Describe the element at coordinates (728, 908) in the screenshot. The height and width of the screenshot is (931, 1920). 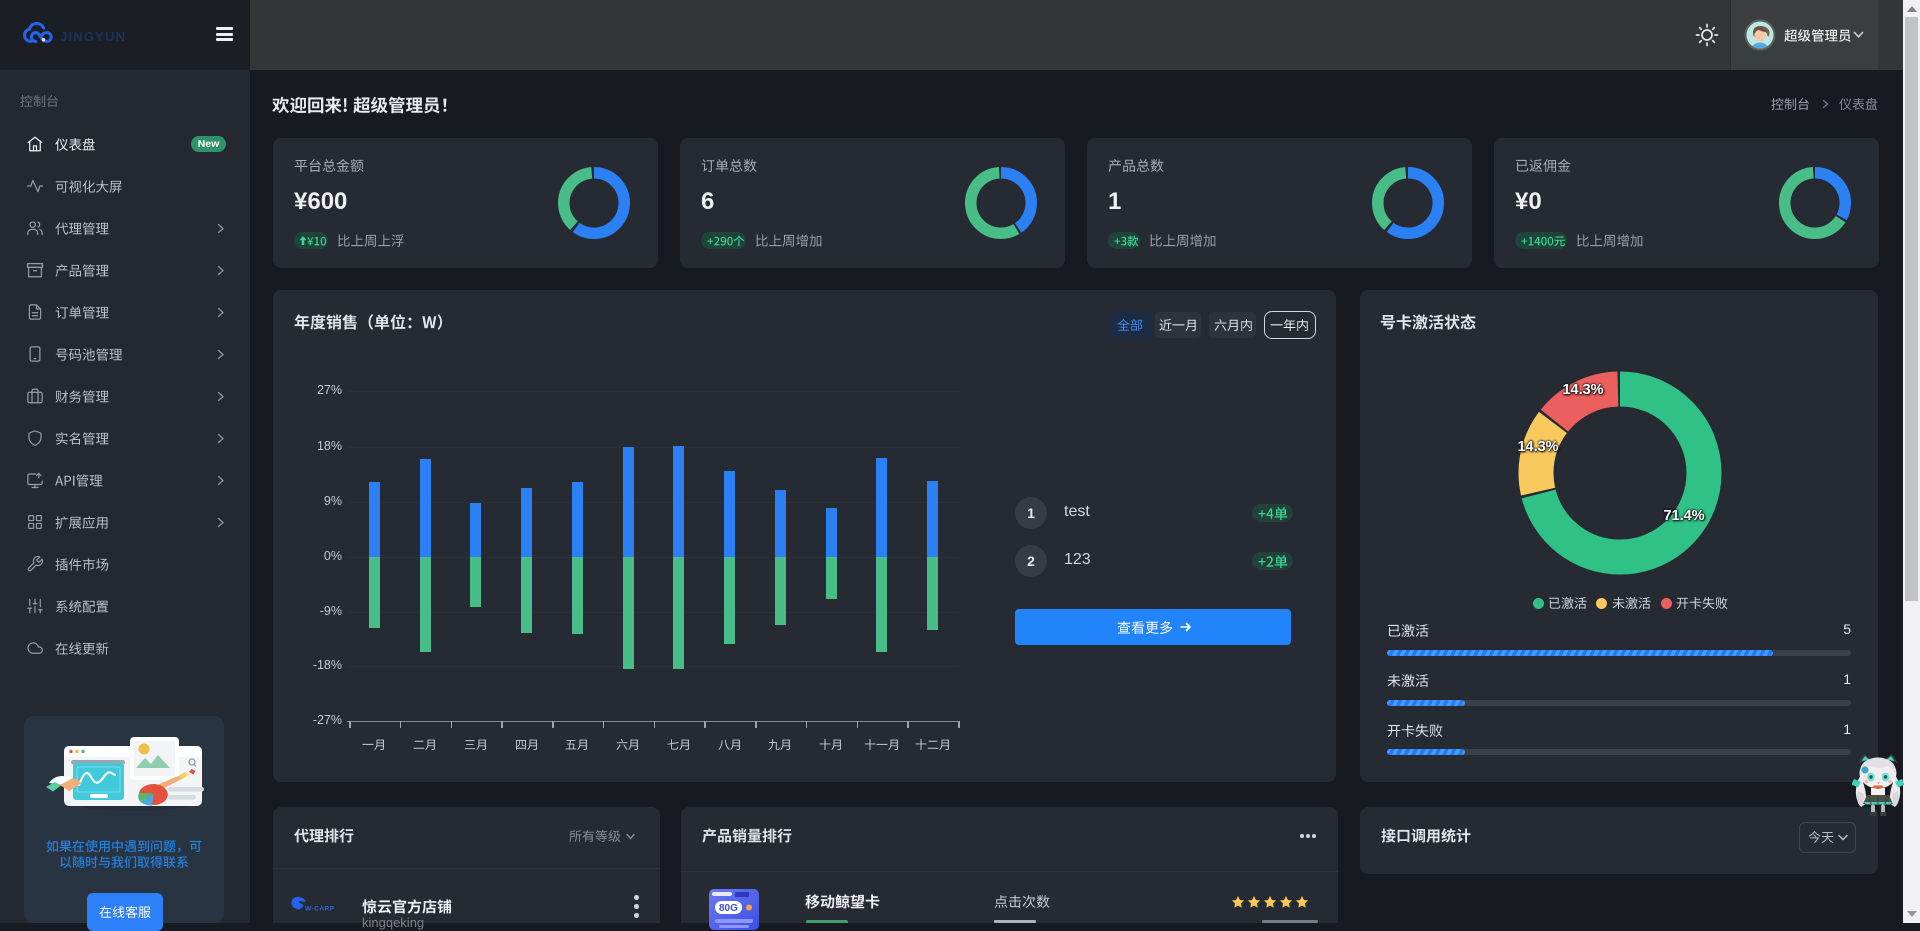
I see `svg-text: 80G` at that location.